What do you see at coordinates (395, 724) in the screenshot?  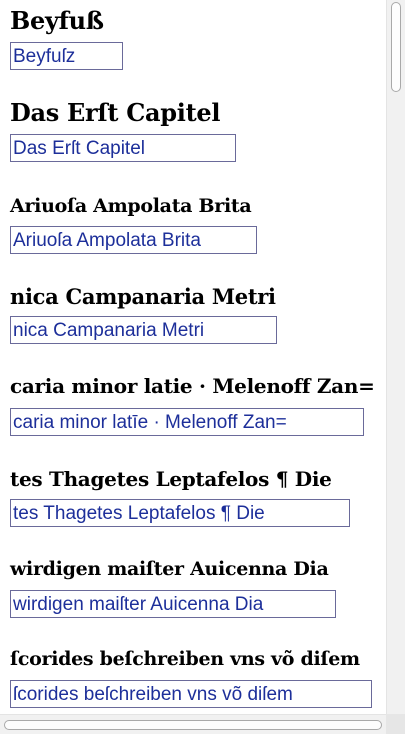 I see `scrollbar-corner` at bounding box center [395, 724].